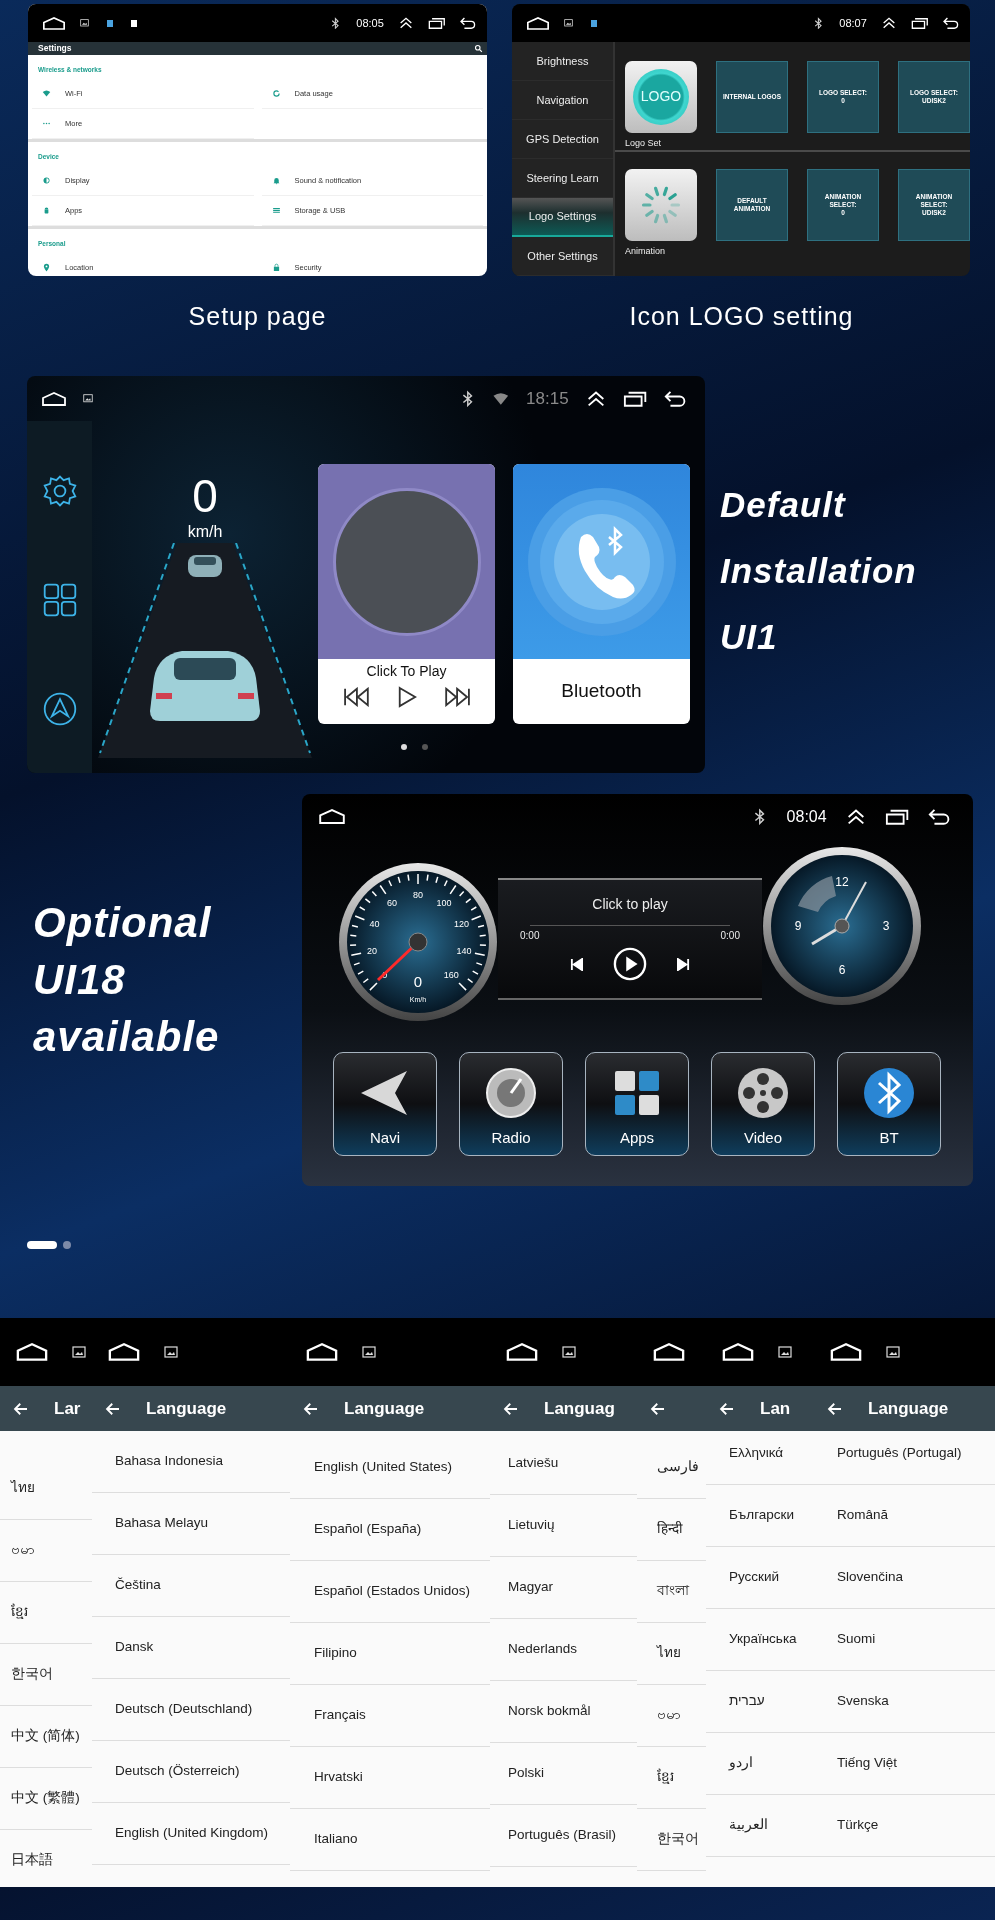 This screenshot has width=995, height=1920. What do you see at coordinates (418, 895) in the screenshot?
I see `scale-label: 80` at bounding box center [418, 895].